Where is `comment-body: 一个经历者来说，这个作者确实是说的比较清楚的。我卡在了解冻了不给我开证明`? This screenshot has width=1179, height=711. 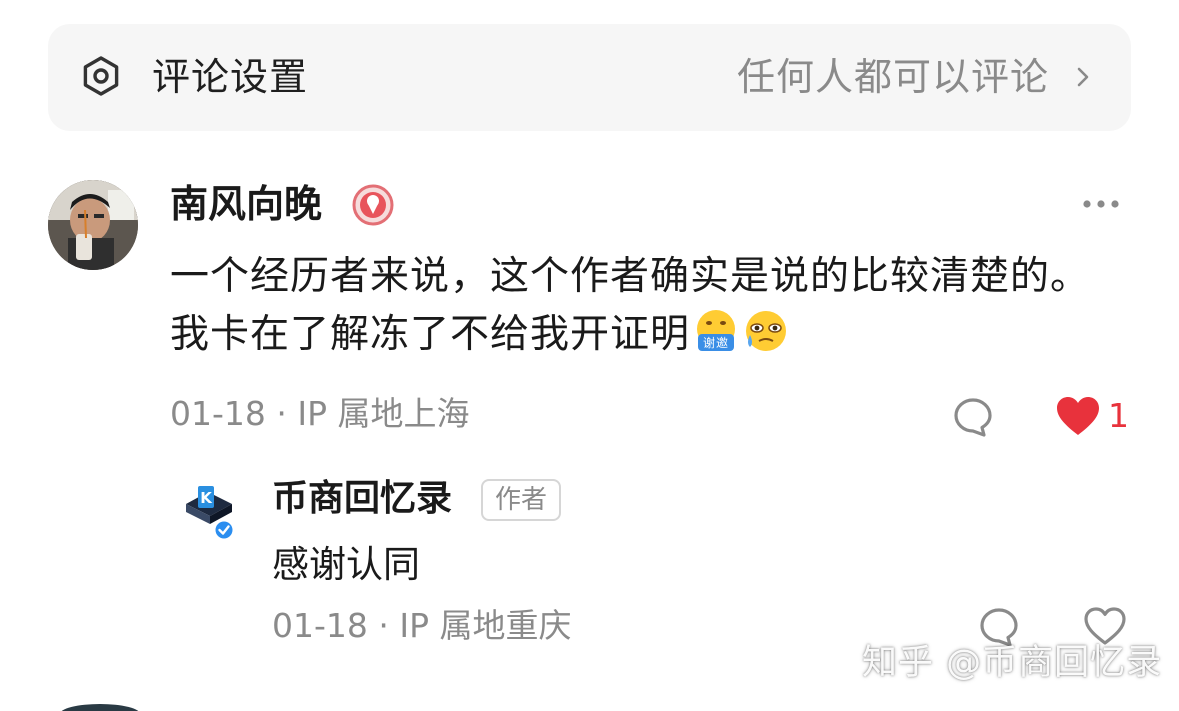
comment-body: 一个经历者来说，这个作者确实是说的比较清楚的。我卡在了解冻了不给我开证明 is located at coordinates (630, 305).